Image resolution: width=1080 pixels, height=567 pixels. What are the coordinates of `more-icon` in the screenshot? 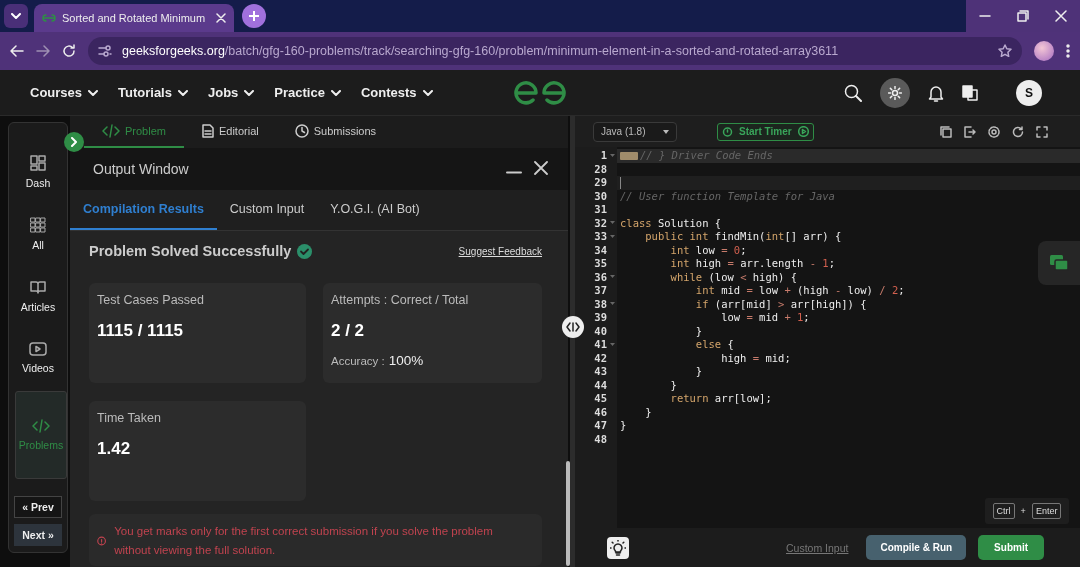 It's located at (1068, 51).